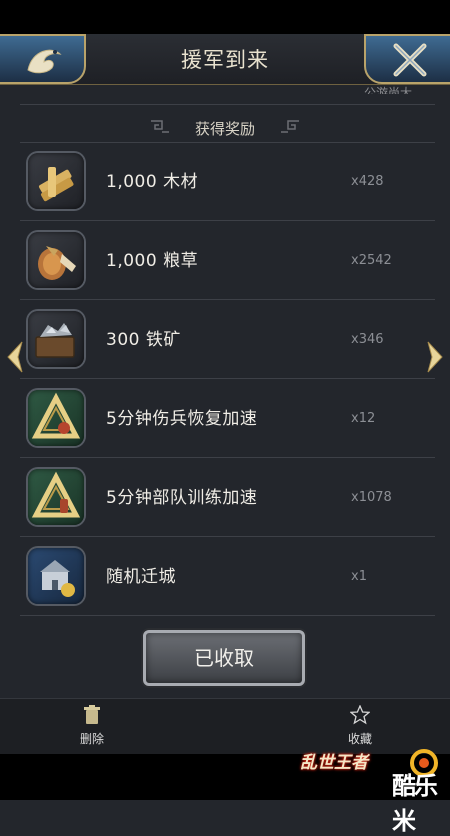 Image resolution: width=450 pixels, height=836 pixels. I want to click on relocate-city-icon, so click(56, 576).